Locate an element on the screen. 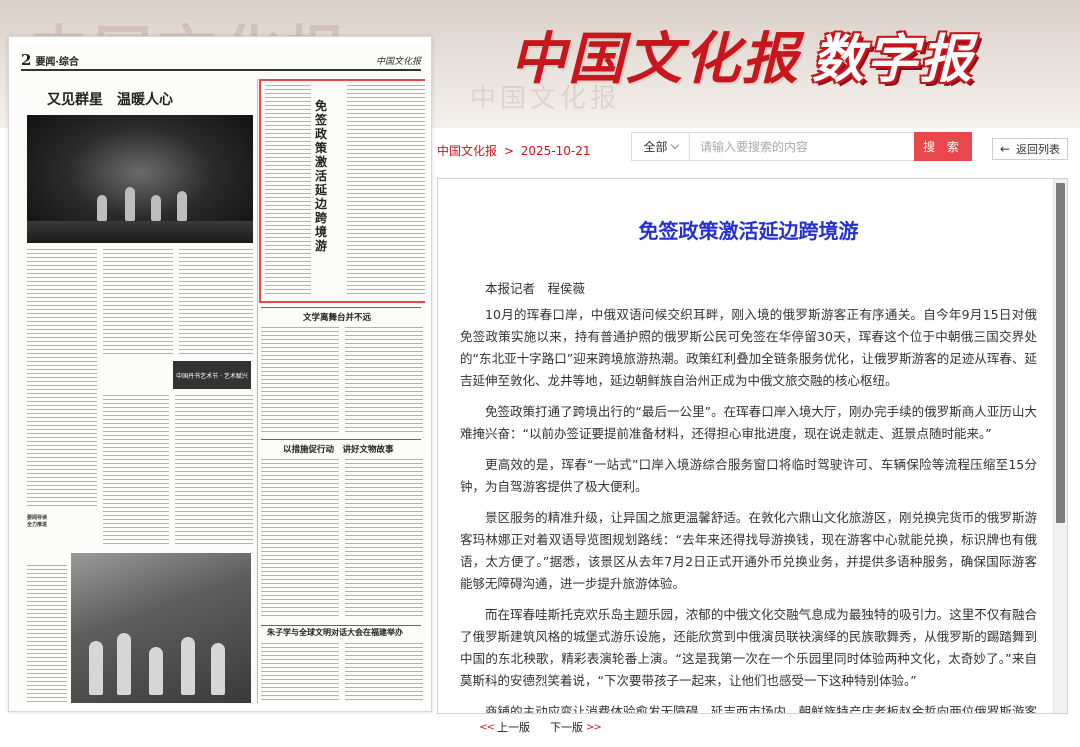  double-chevron-left-icon: << is located at coordinates (487, 727).